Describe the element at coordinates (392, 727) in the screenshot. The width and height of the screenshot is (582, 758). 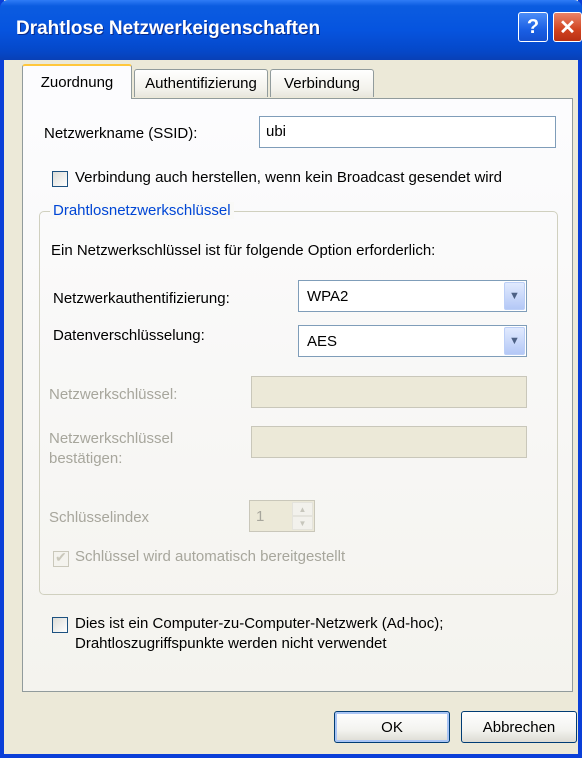
I see `ok-button: OK` at that location.